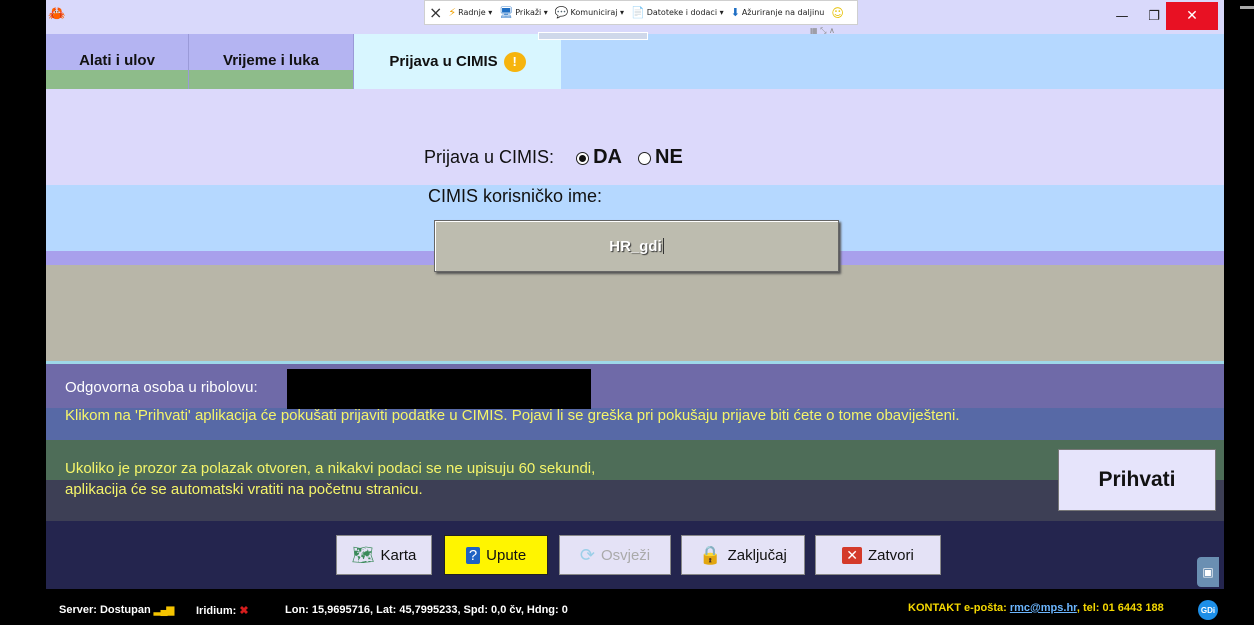  I want to click on tab-label: Vrijeme i luka, so click(271, 60).